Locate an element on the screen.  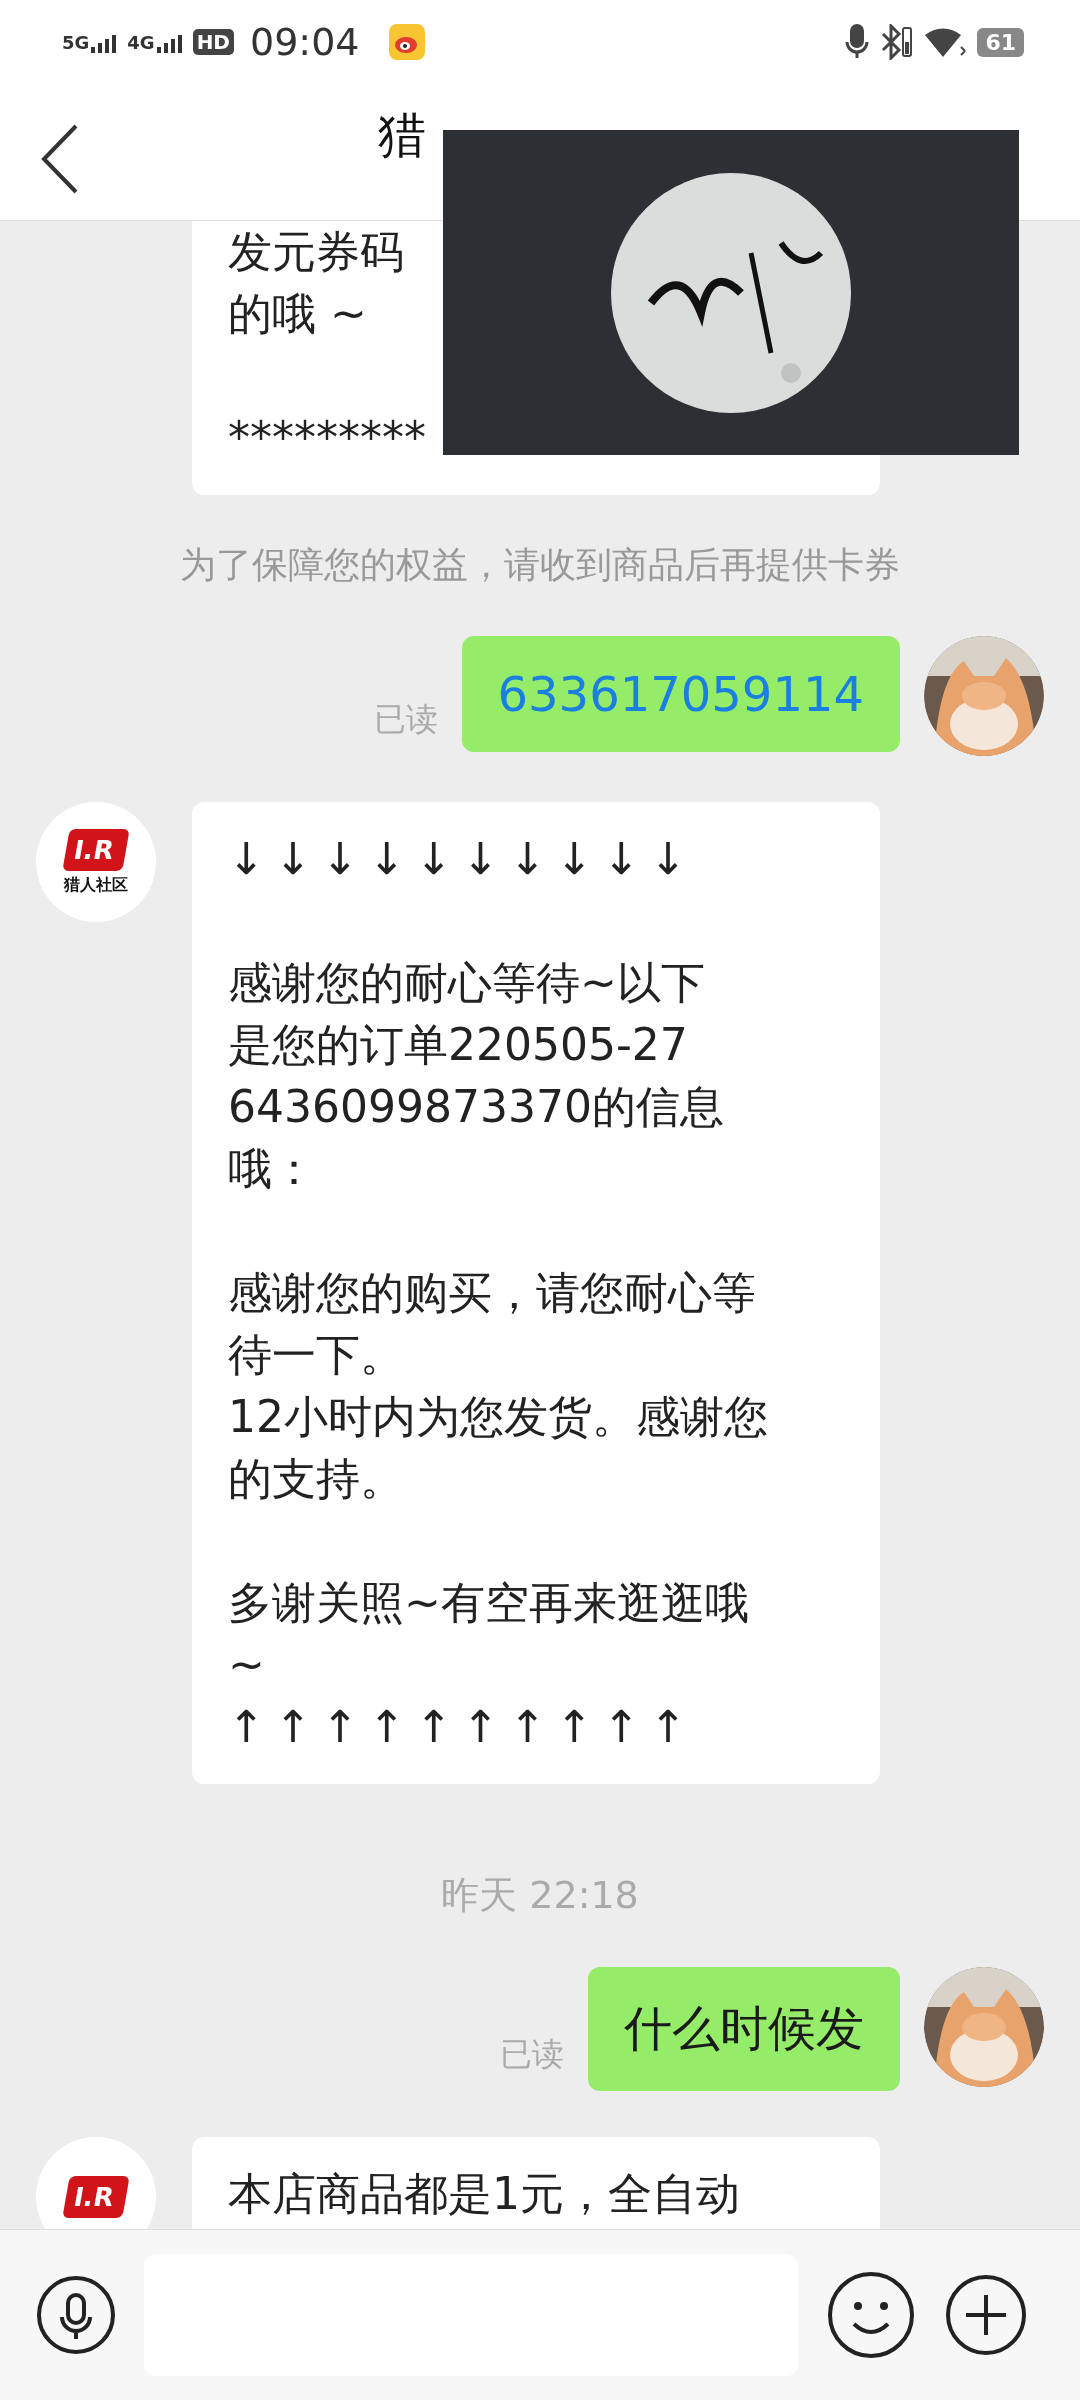
add-button is located at coordinates (986, 2315).